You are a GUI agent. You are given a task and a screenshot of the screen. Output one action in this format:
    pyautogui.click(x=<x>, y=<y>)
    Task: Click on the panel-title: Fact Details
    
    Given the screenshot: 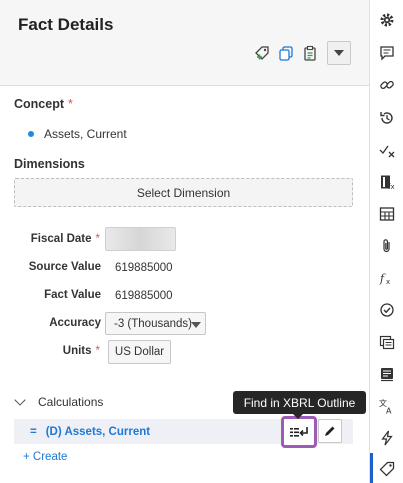 What is the action you would take?
    pyautogui.click(x=66, y=24)
    